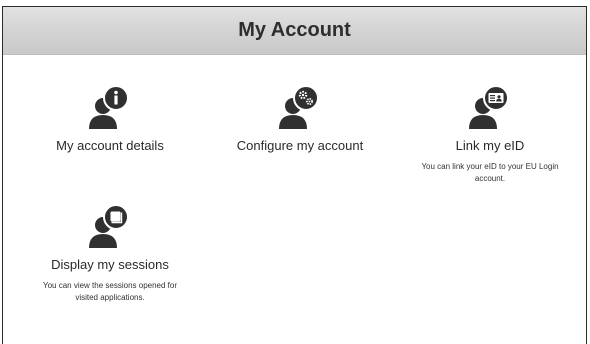 This screenshot has height=344, width=590. I want to click on tile-title: My account details, so click(110, 145).